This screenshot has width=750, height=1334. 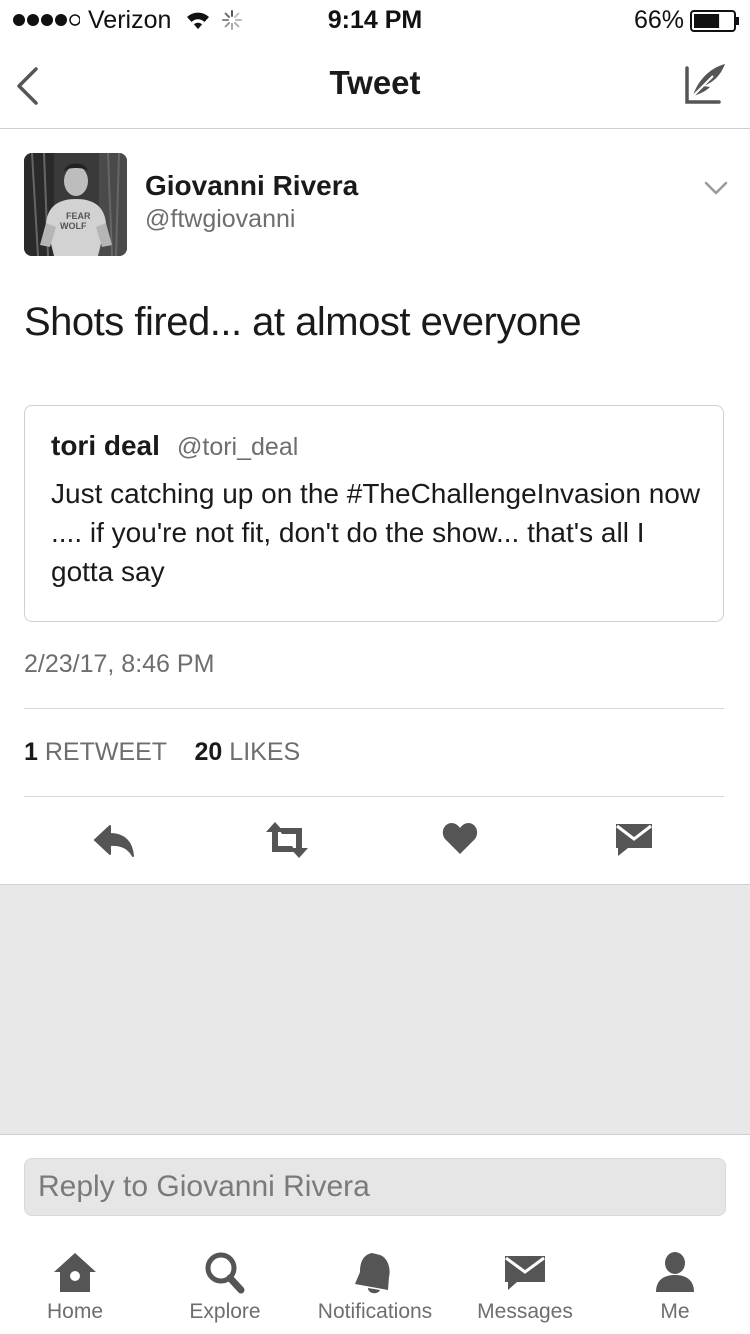 What do you see at coordinates (208, 752) in the screenshot?
I see `like-count: 20` at bounding box center [208, 752].